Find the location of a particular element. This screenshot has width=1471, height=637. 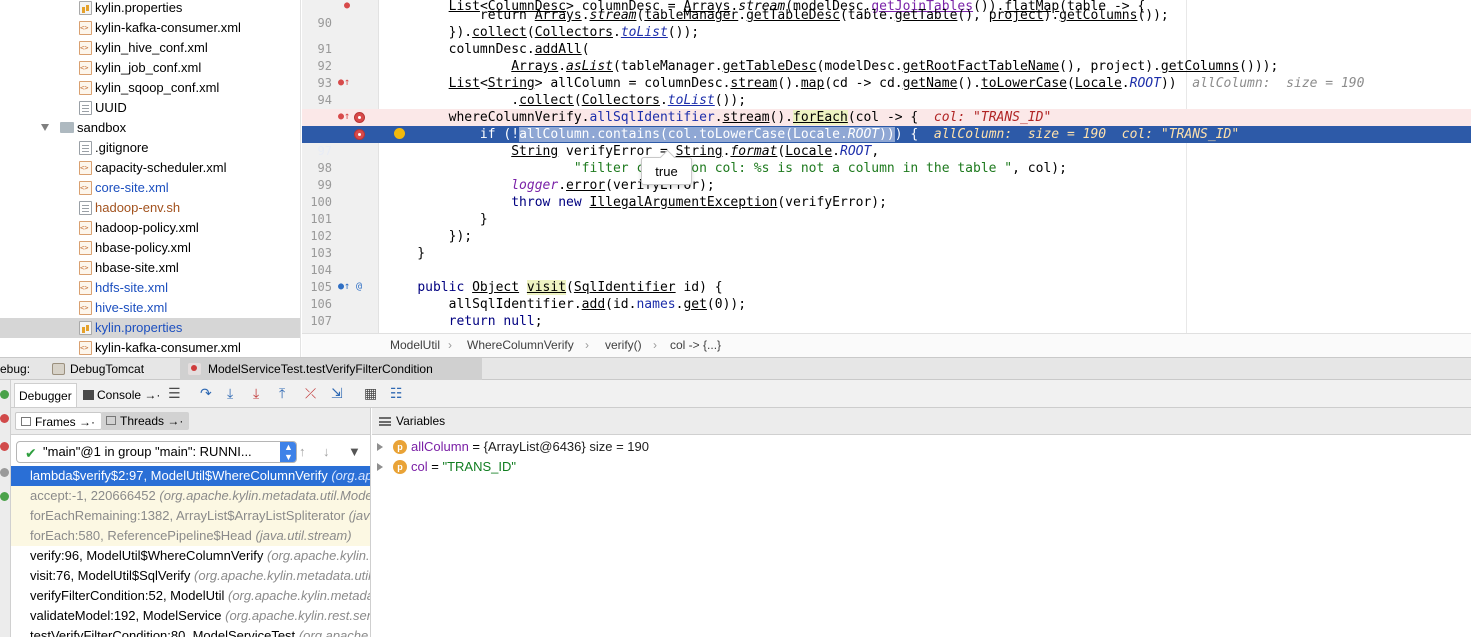

text-file-icon is located at coordinates (85, 148).